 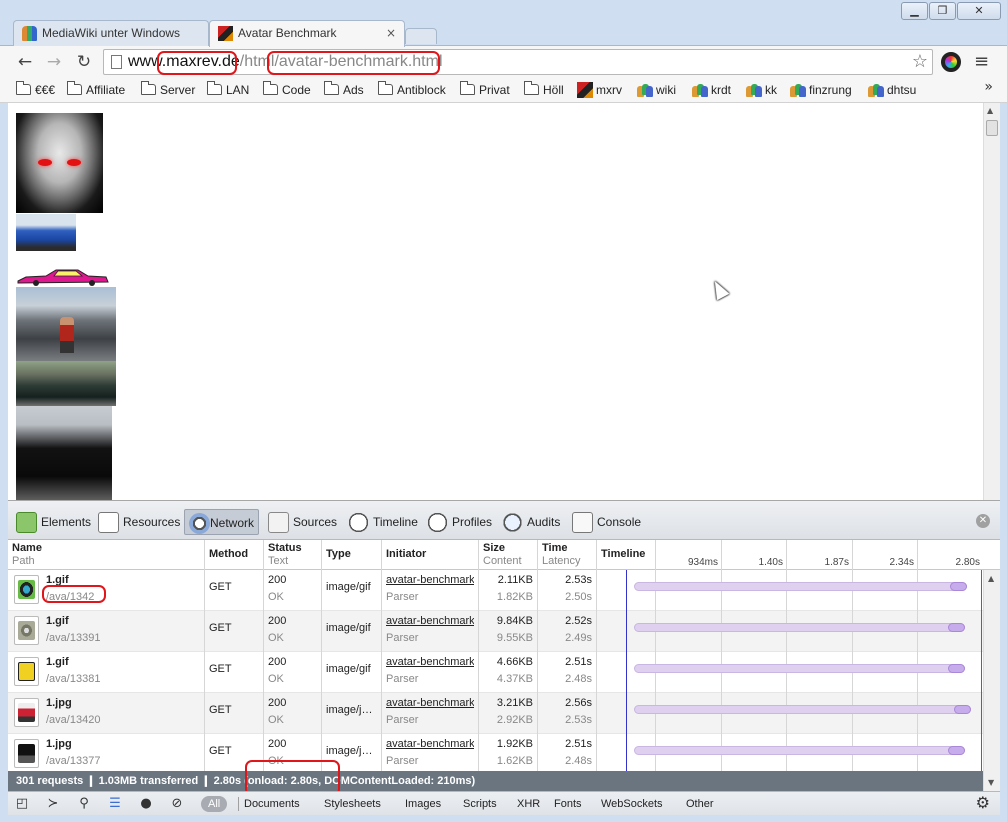 I want to click on scroll-thumb, so click(x=992, y=128).